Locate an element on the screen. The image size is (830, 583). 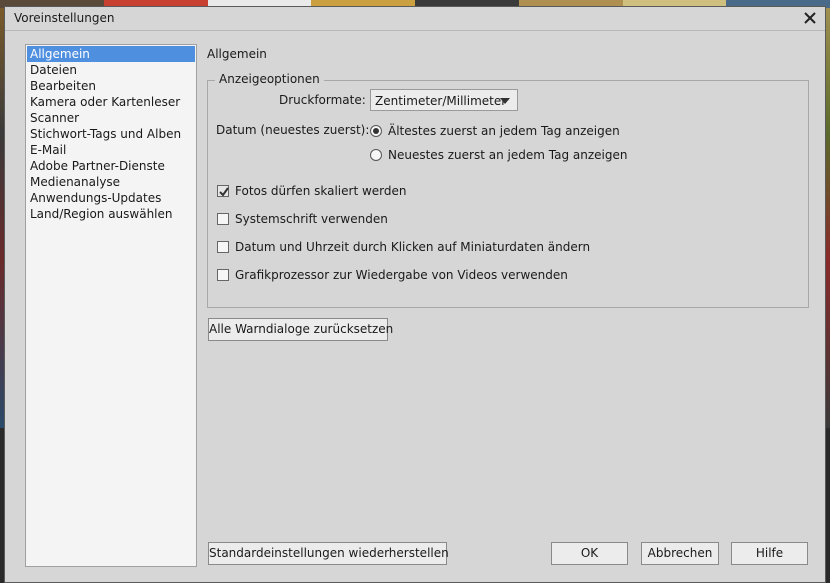
window-title: Voreinstellungen is located at coordinates (64, 18).